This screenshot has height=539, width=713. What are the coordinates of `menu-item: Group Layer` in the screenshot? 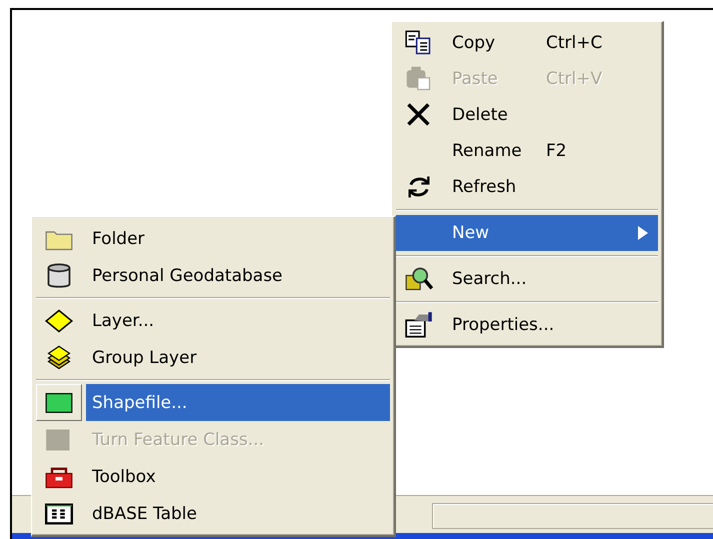 It's located at (213, 357).